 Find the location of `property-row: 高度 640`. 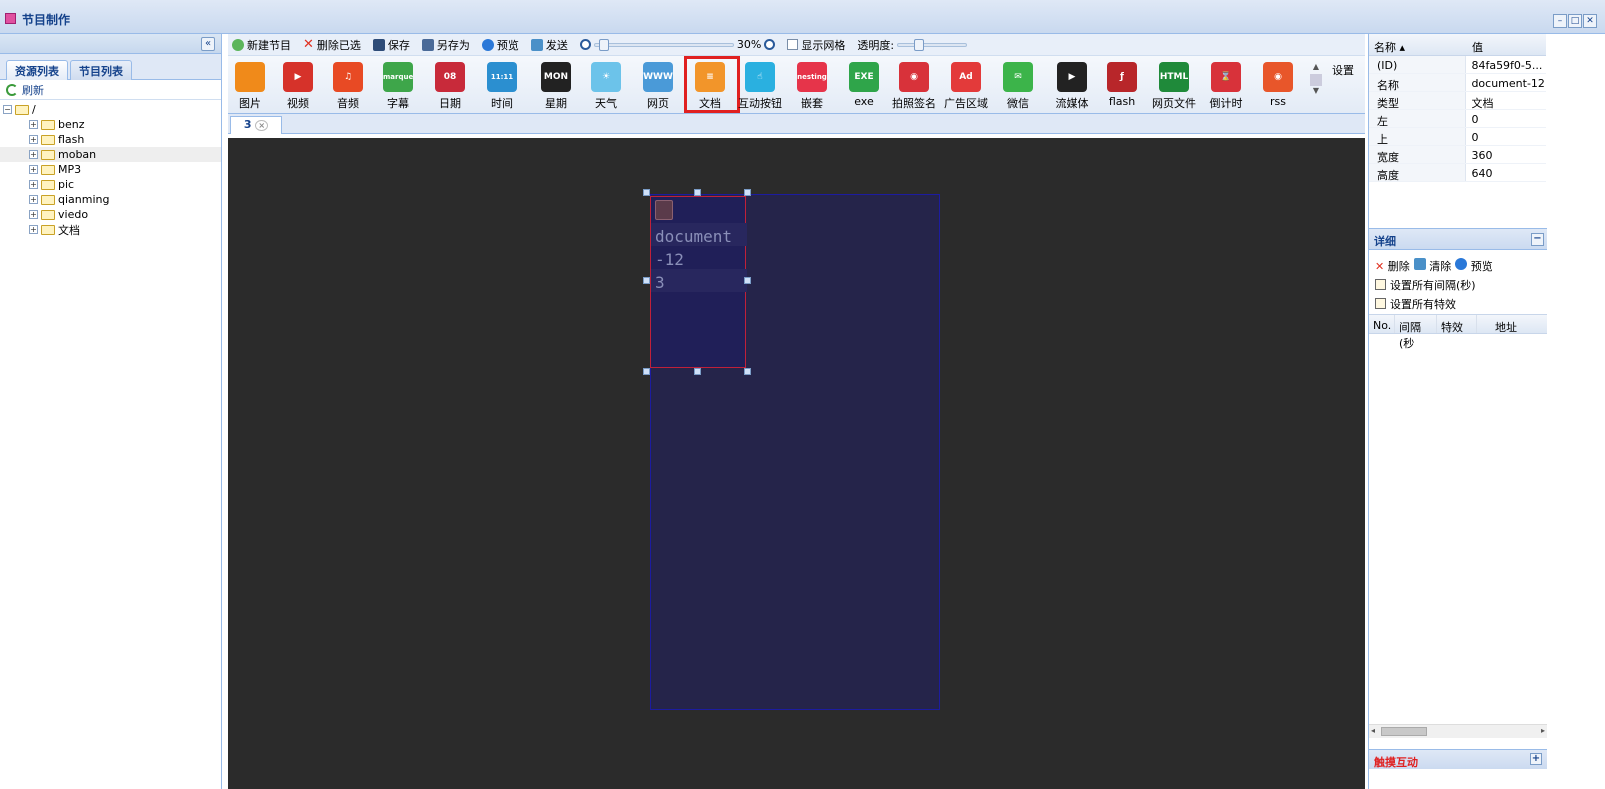

property-row: 高度 640 is located at coordinates (1457, 173).